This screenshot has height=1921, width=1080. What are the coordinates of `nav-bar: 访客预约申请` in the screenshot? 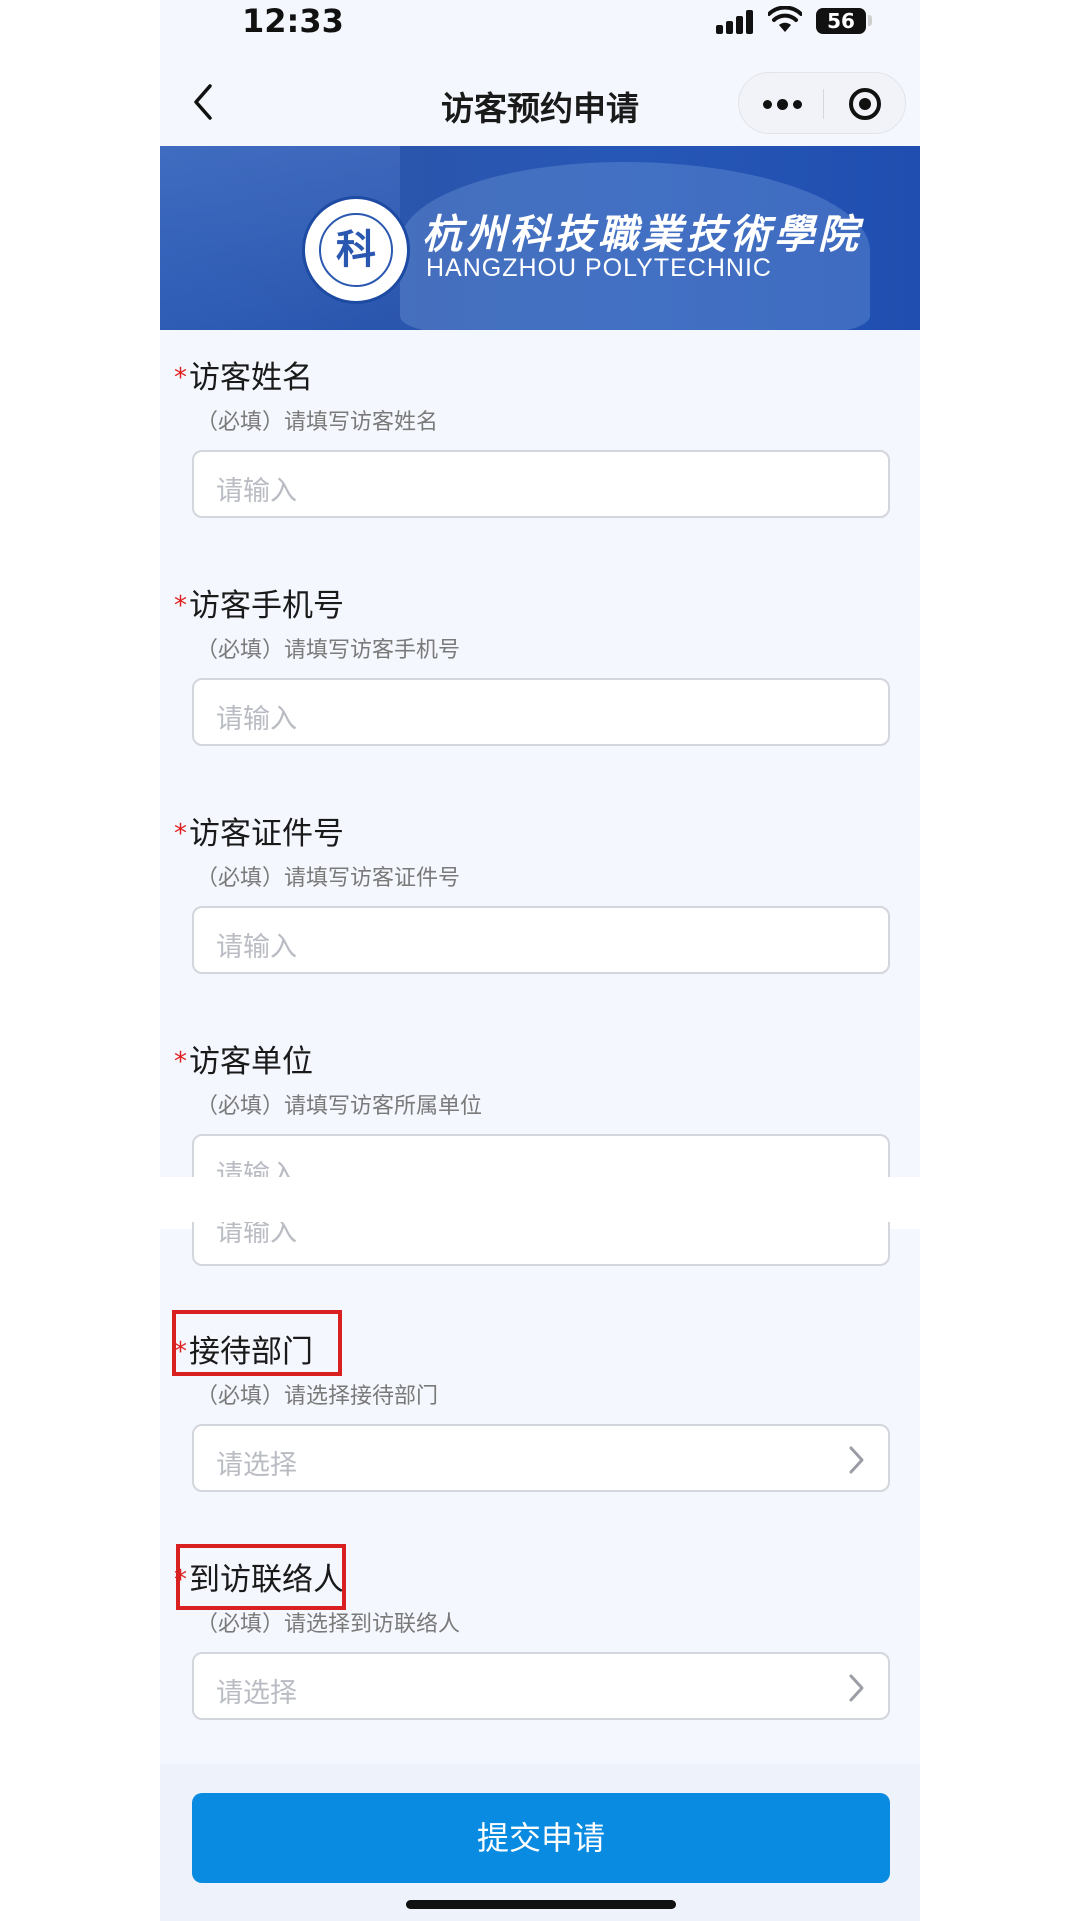 It's located at (540, 103).